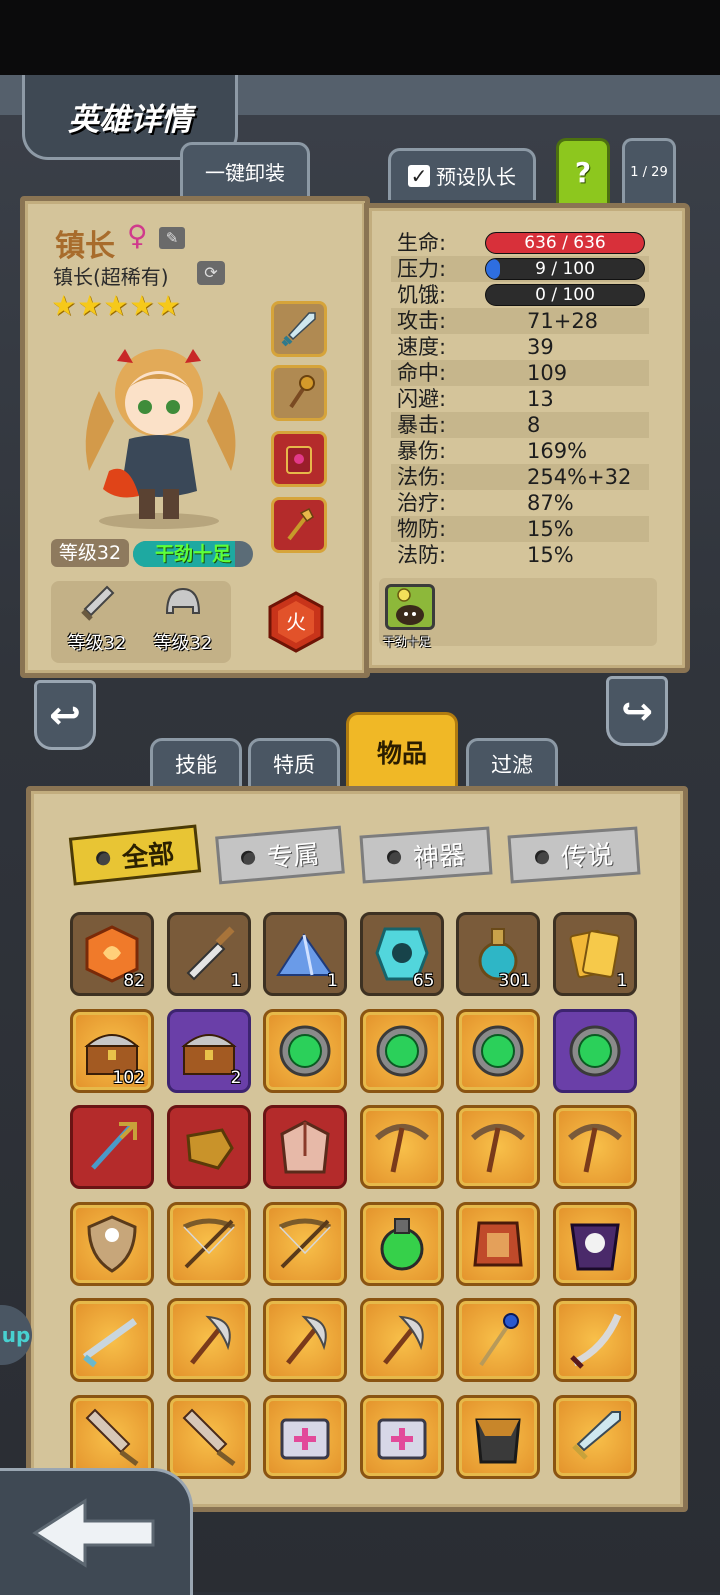 The image size is (720, 1595). I want to click on mood-label: 干劲十足, so click(192, 554).